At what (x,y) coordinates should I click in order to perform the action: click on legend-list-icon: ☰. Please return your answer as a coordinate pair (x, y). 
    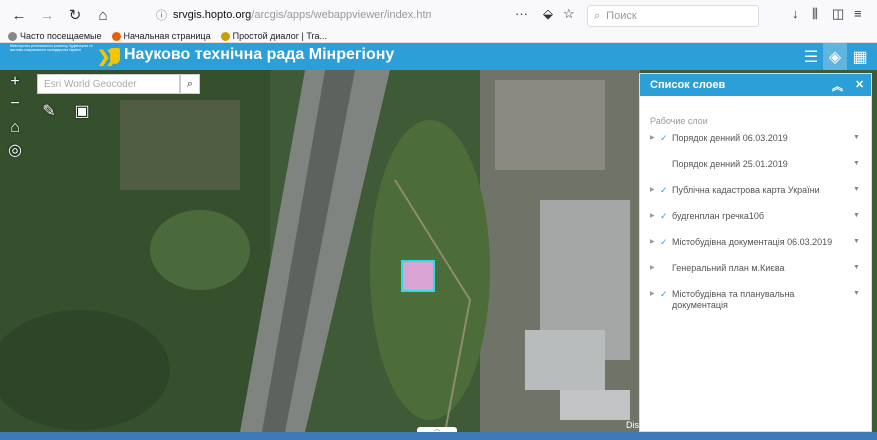
    Looking at the image, I should click on (811, 56).